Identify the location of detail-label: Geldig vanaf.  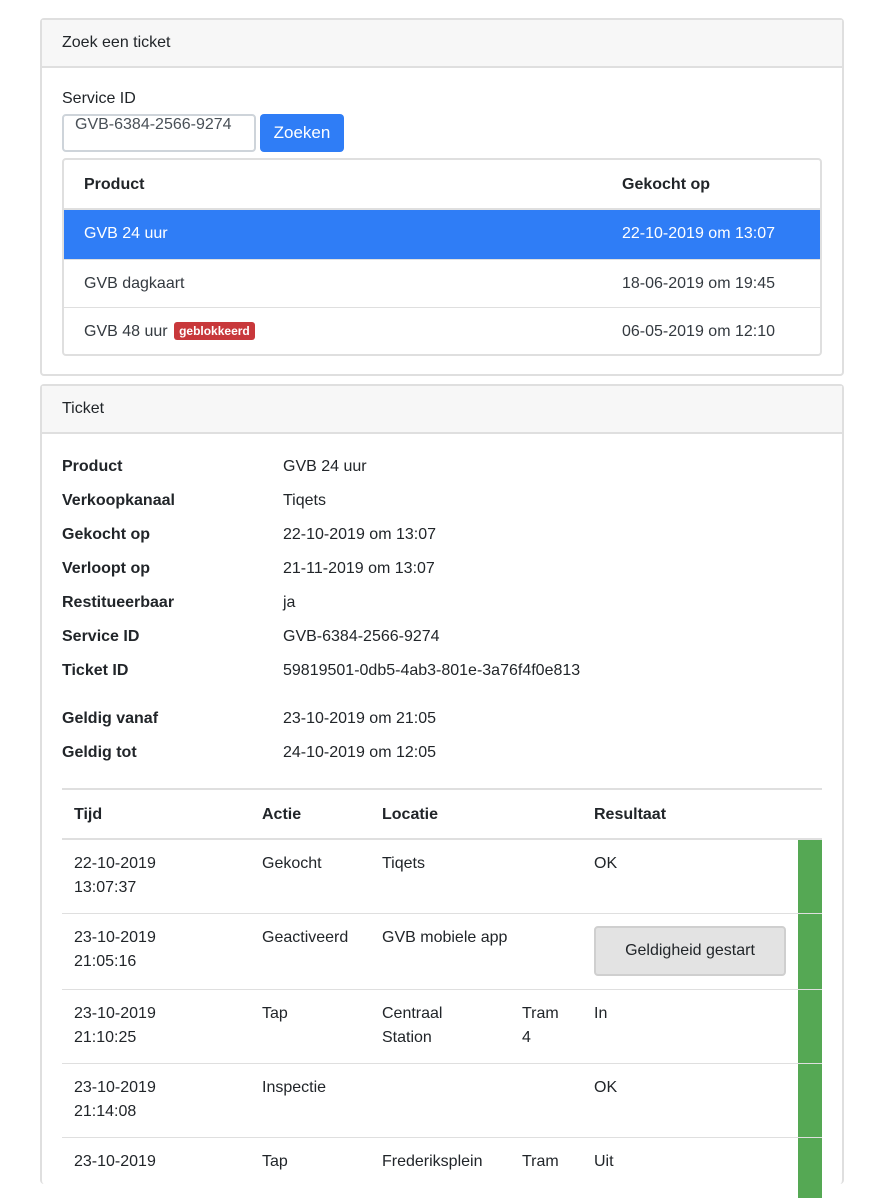
(110, 718).